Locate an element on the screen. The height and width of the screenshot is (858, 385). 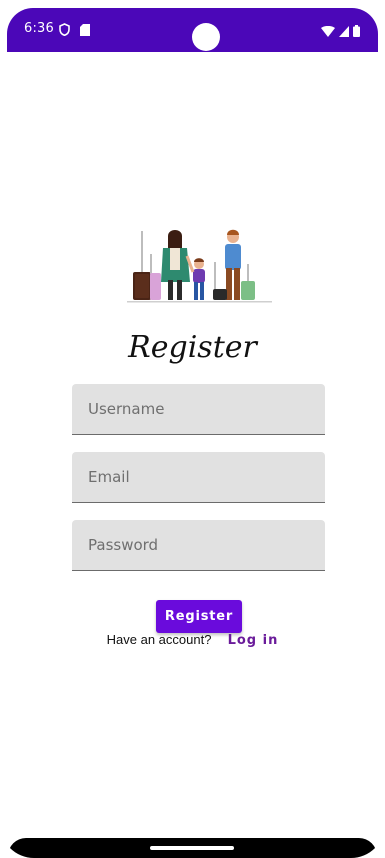
navigation-bar is located at coordinates (192, 848).